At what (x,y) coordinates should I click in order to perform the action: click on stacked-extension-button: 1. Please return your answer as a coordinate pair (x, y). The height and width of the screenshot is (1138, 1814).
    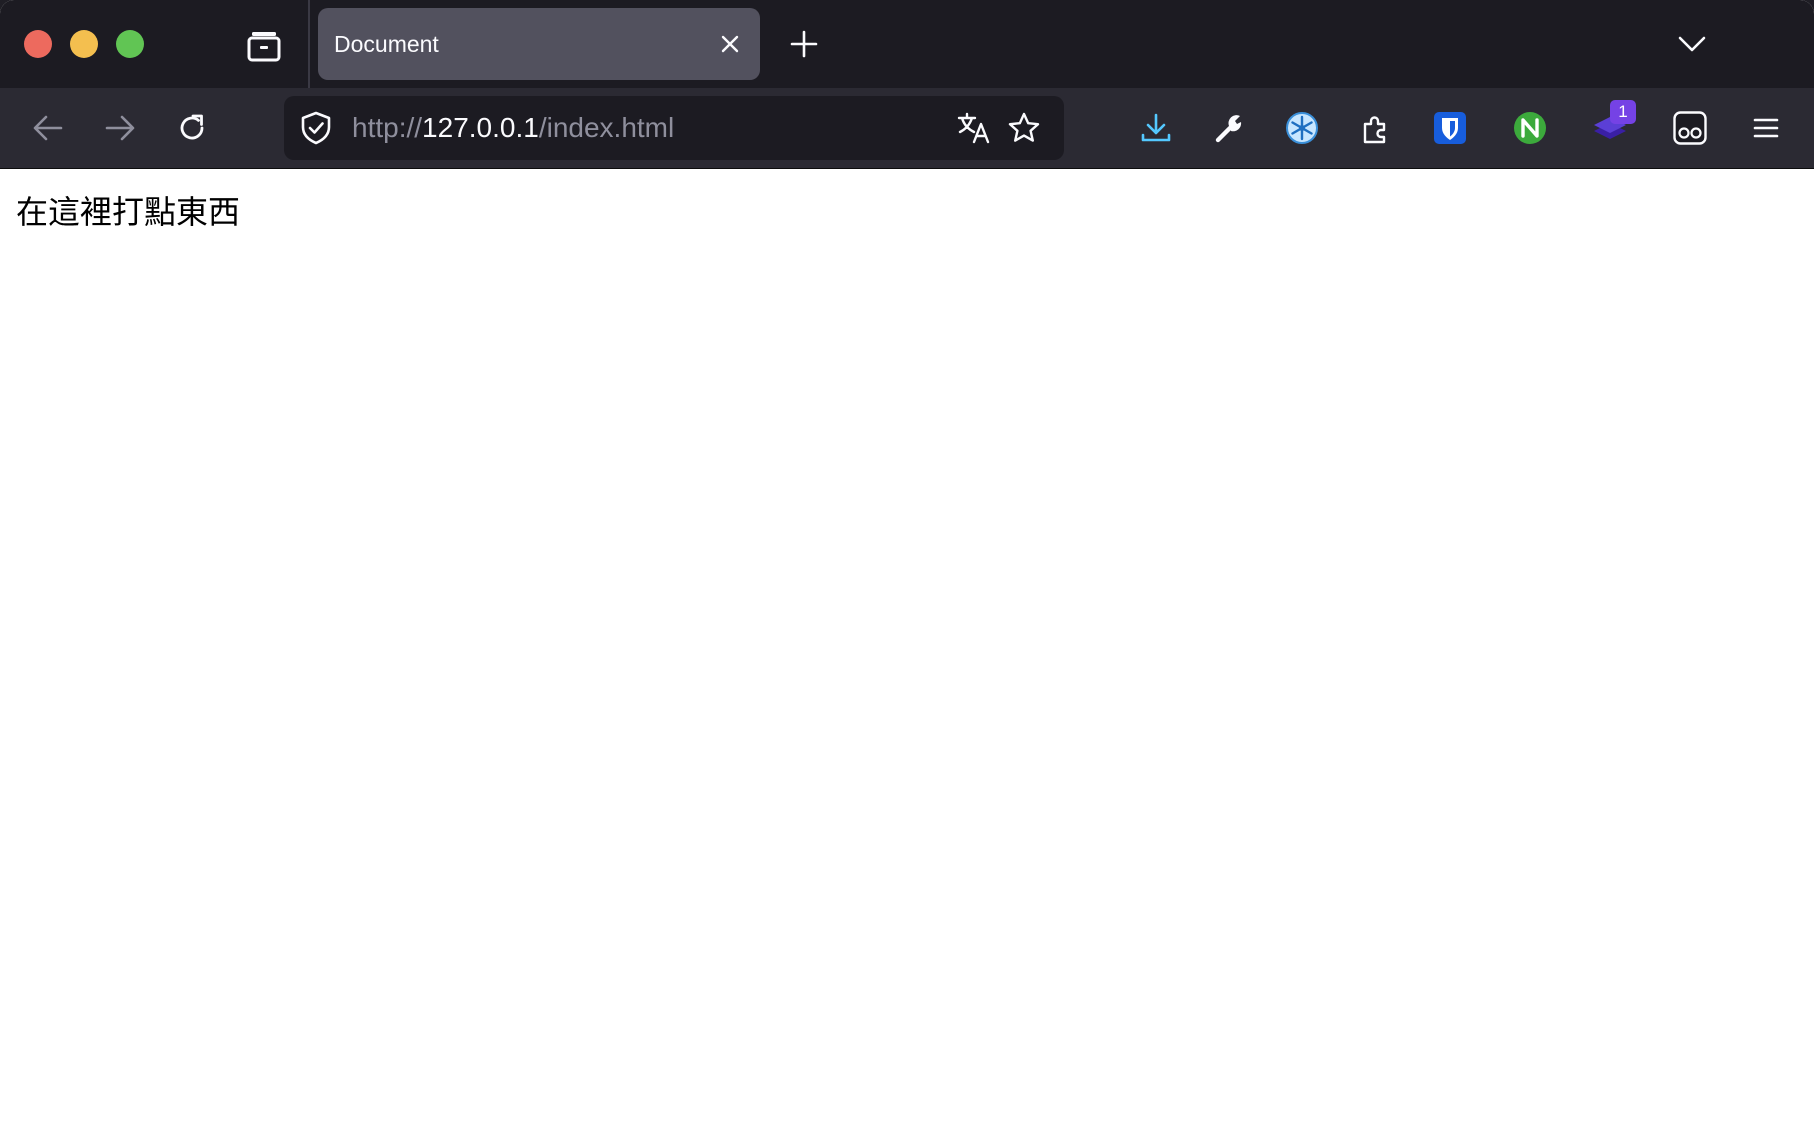
    Looking at the image, I should click on (1611, 126).